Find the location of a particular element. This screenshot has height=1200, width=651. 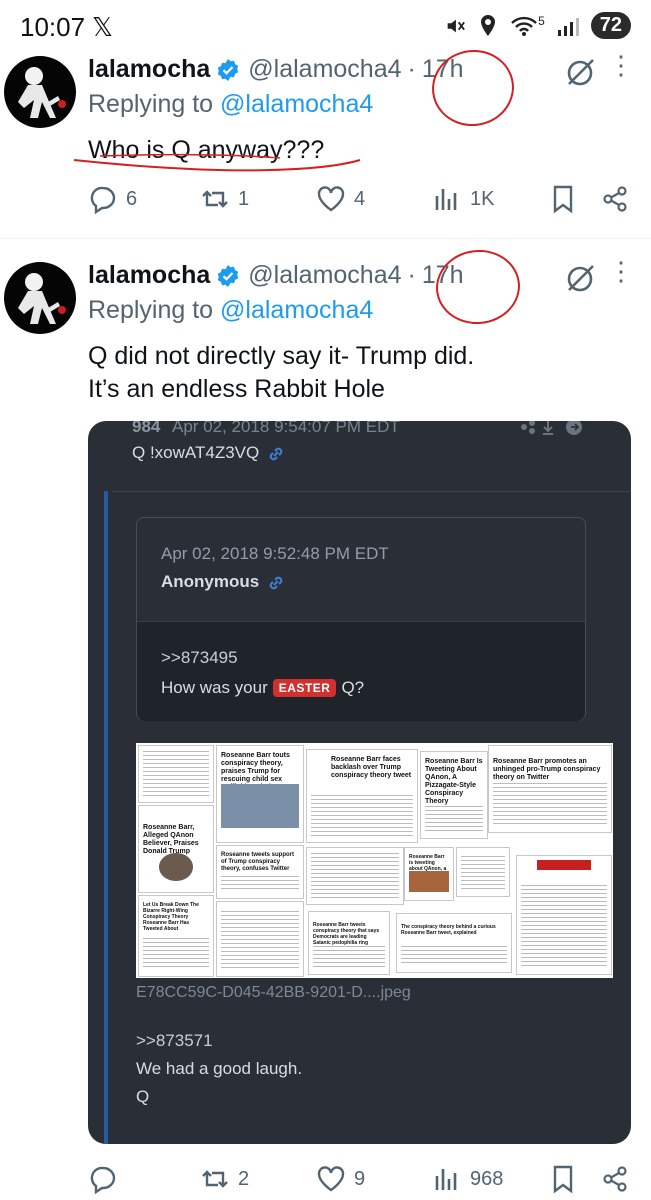

quoted-ref: >>873495 is located at coordinates (199, 657).